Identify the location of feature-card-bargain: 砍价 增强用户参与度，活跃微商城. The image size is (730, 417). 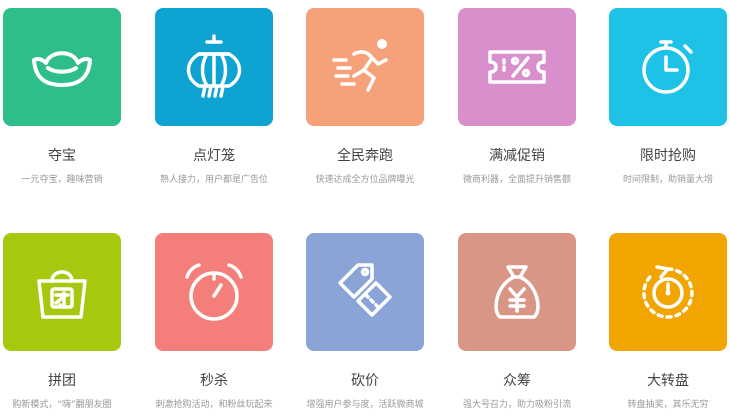
(365, 322).